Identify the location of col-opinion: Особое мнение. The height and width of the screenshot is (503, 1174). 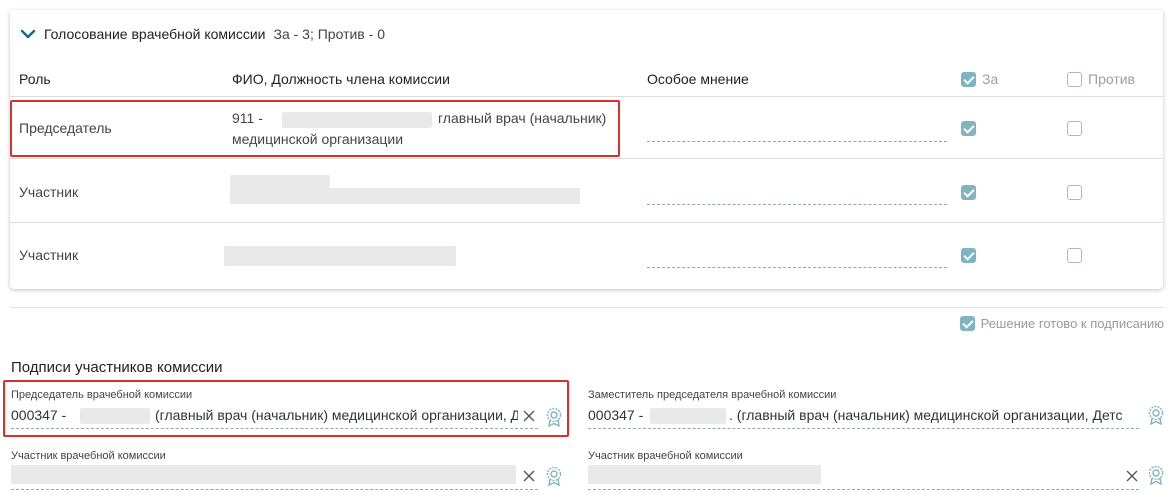
(698, 79).